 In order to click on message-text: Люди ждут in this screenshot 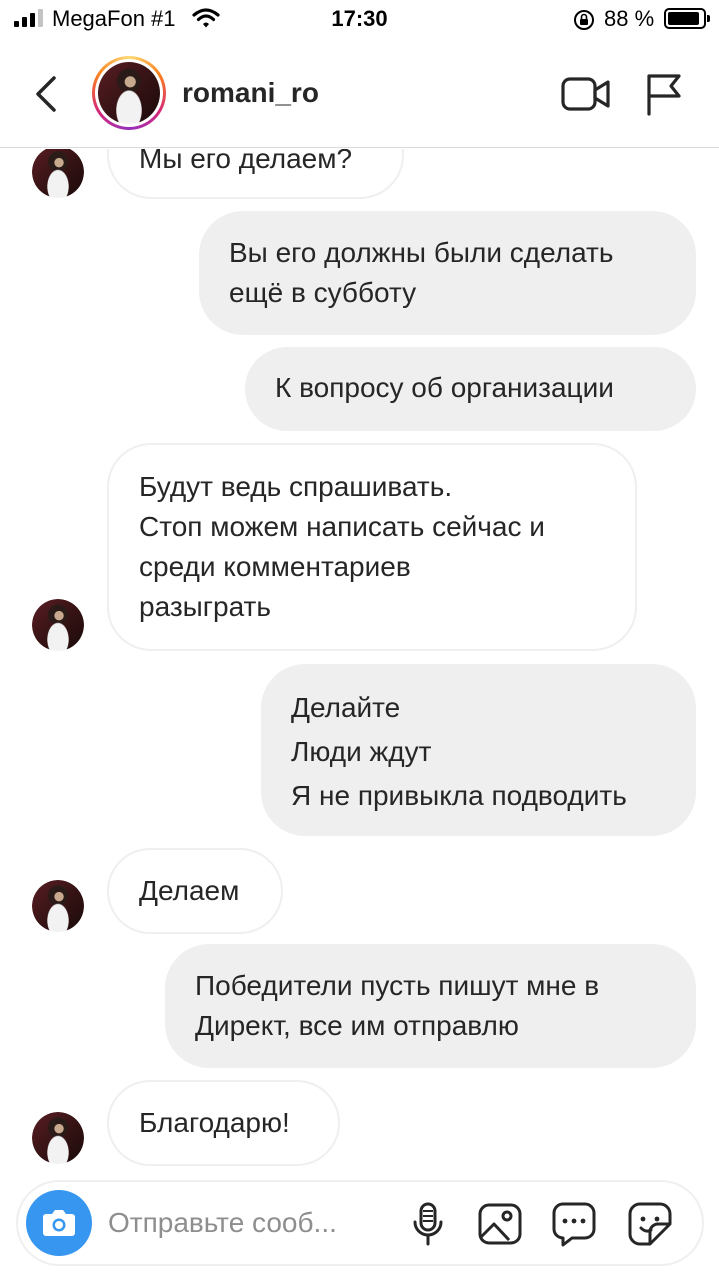, I will do `click(361, 751)`.